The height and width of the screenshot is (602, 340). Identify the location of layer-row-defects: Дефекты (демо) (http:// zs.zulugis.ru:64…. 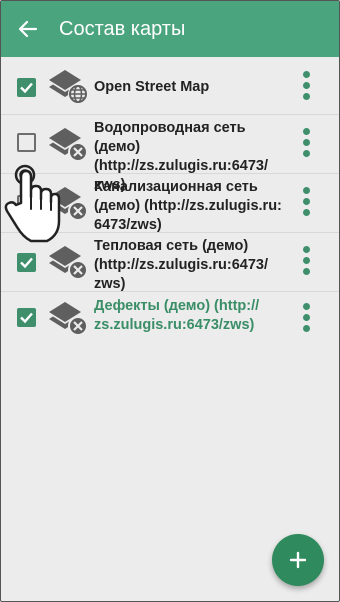
(170, 320).